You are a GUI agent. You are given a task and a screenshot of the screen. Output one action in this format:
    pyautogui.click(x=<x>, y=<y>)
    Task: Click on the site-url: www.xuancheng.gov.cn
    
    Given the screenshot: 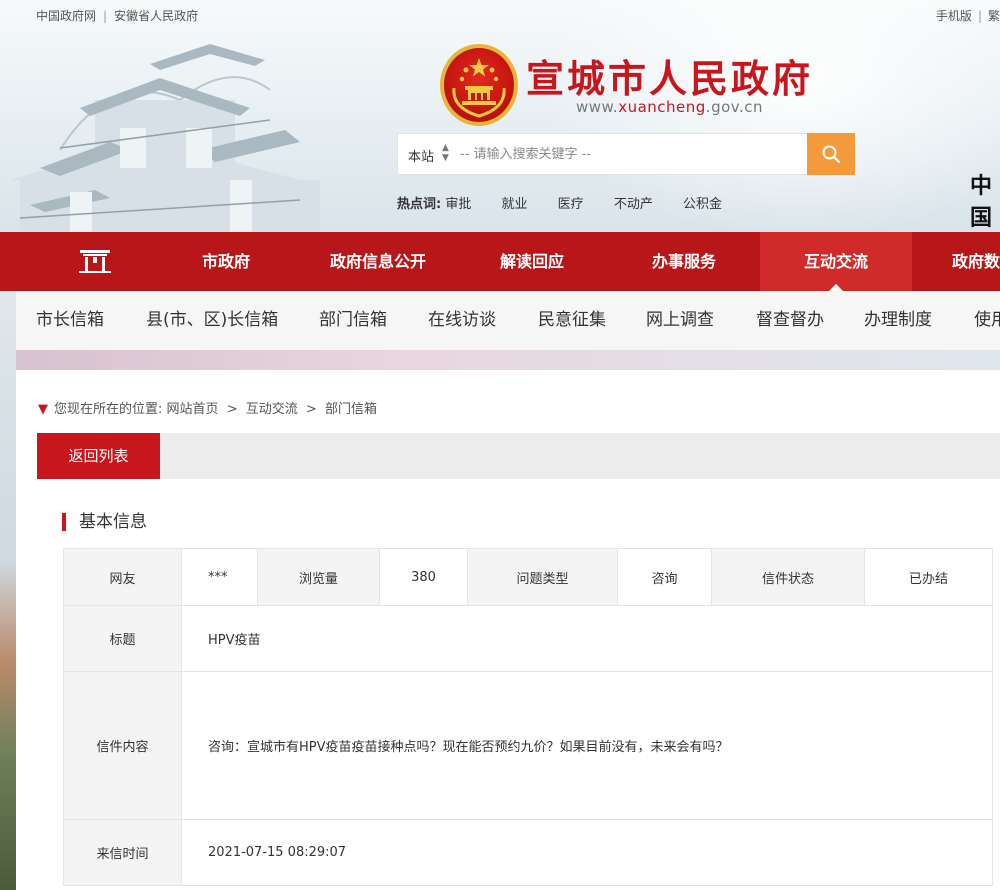 What is the action you would take?
    pyautogui.click(x=669, y=107)
    